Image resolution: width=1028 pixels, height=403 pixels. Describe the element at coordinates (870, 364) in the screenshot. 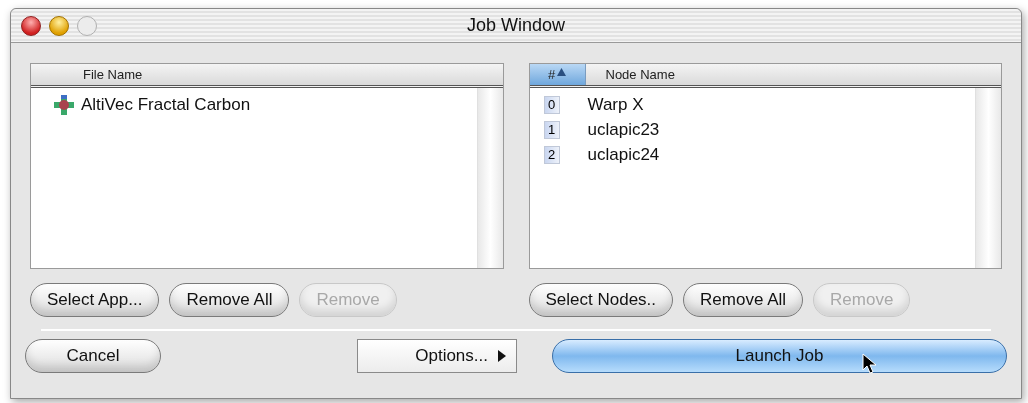

I see `mouse-pointer-icon` at that location.